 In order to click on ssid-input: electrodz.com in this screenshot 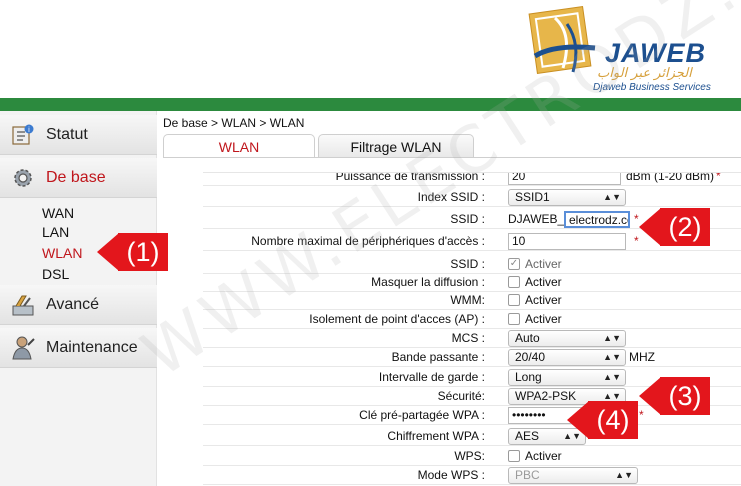, I will do `click(597, 219)`.